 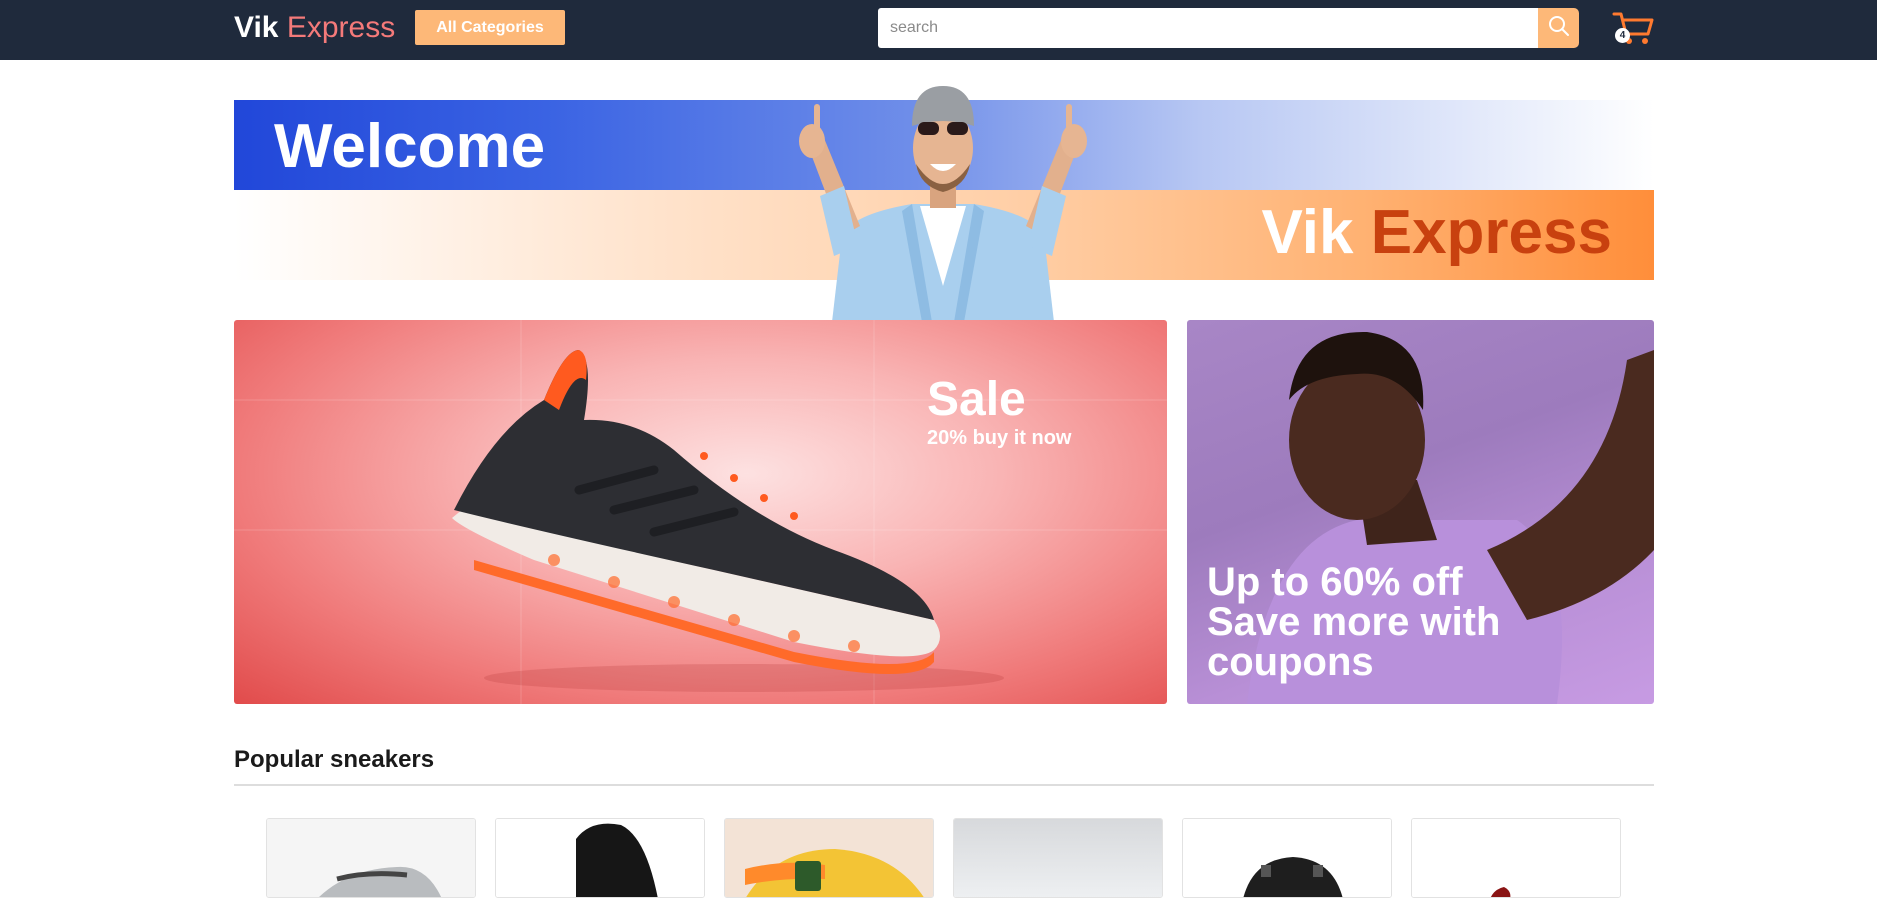 I want to click on product-card-red-sneaker, so click(x=1516, y=858).